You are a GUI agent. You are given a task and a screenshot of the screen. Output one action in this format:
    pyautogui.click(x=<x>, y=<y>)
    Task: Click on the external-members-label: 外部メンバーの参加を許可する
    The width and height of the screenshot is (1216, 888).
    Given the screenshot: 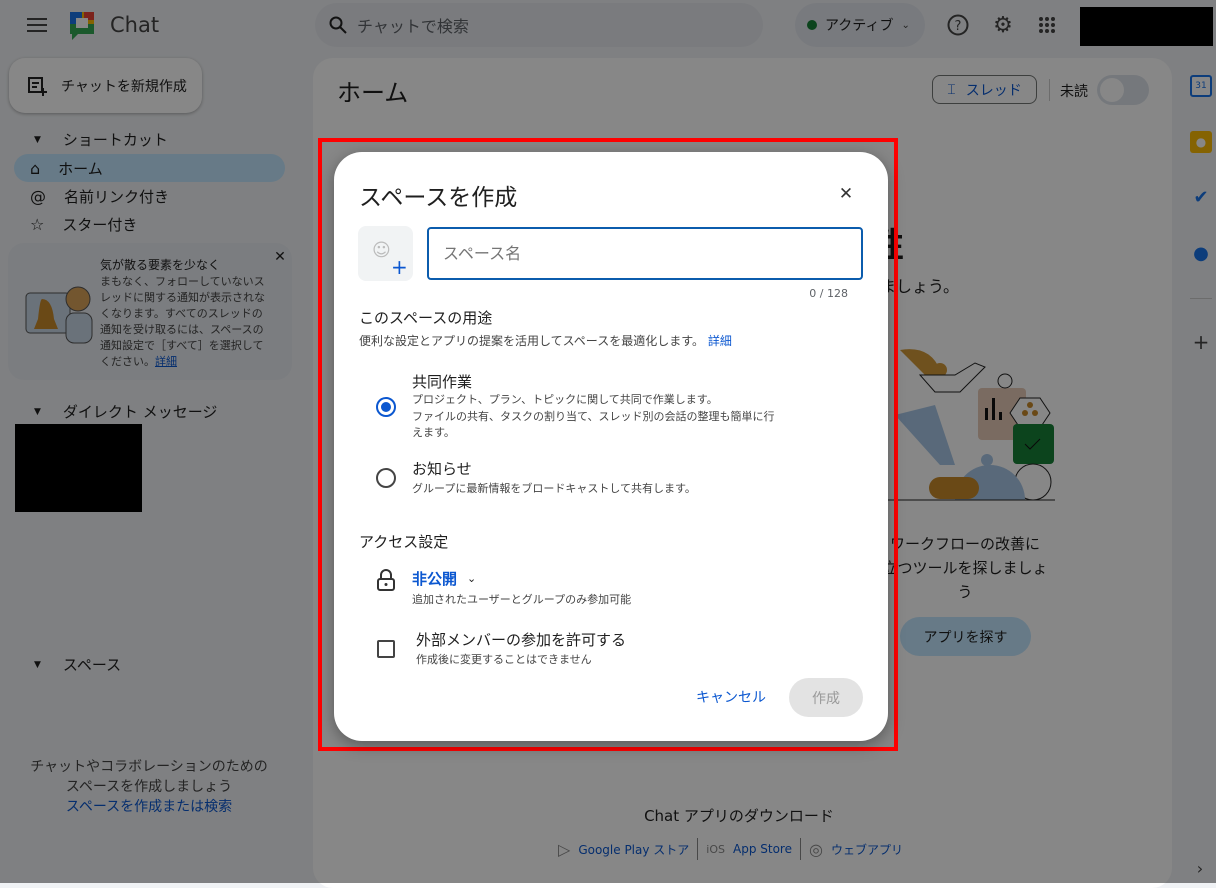 What is the action you would take?
    pyautogui.click(x=521, y=640)
    